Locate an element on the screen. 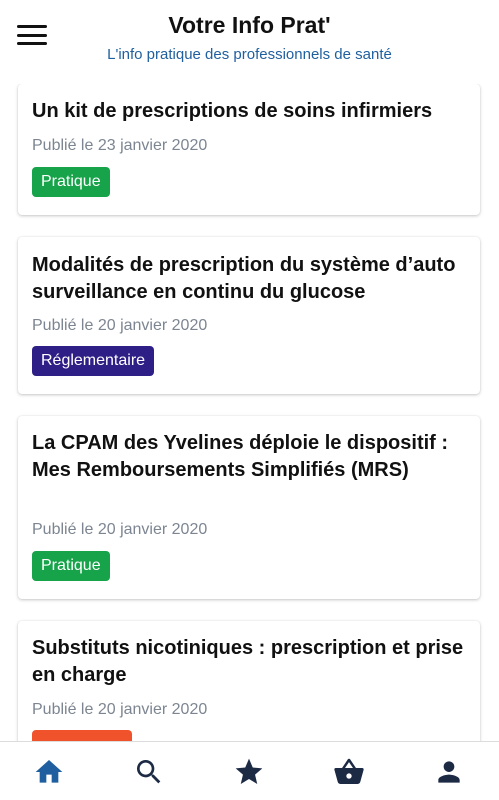 The image size is (499, 800). nav-search is located at coordinates (149, 772).